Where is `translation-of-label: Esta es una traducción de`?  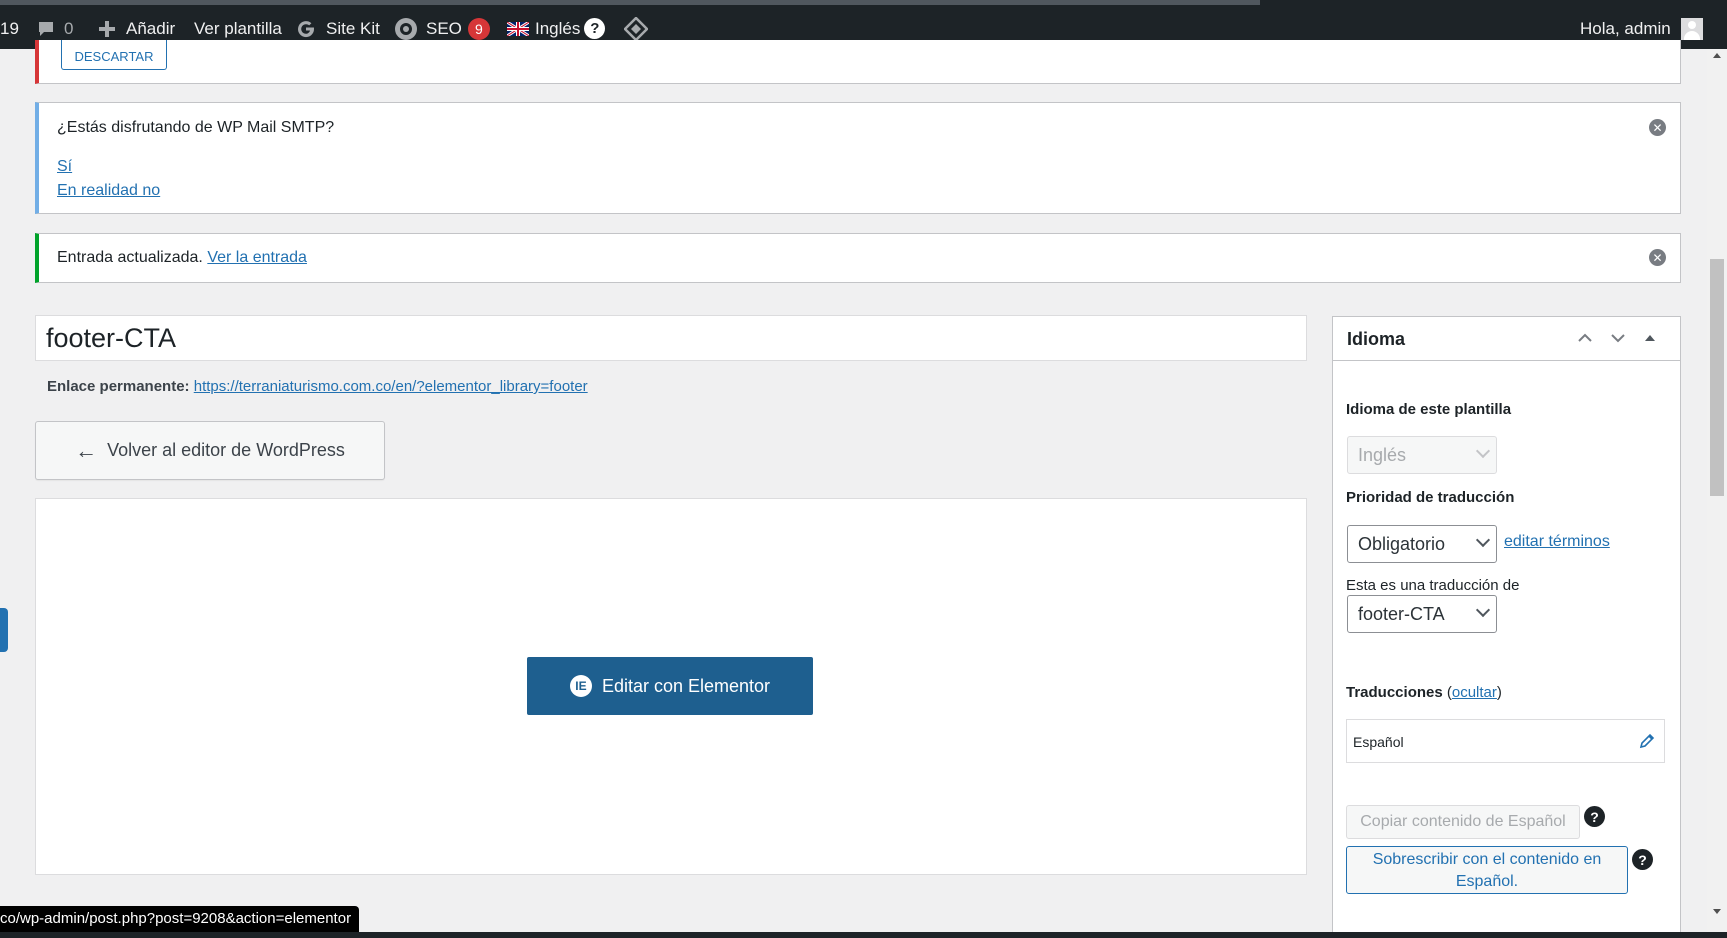
translation-of-label: Esta es una traducción de is located at coordinates (1433, 585).